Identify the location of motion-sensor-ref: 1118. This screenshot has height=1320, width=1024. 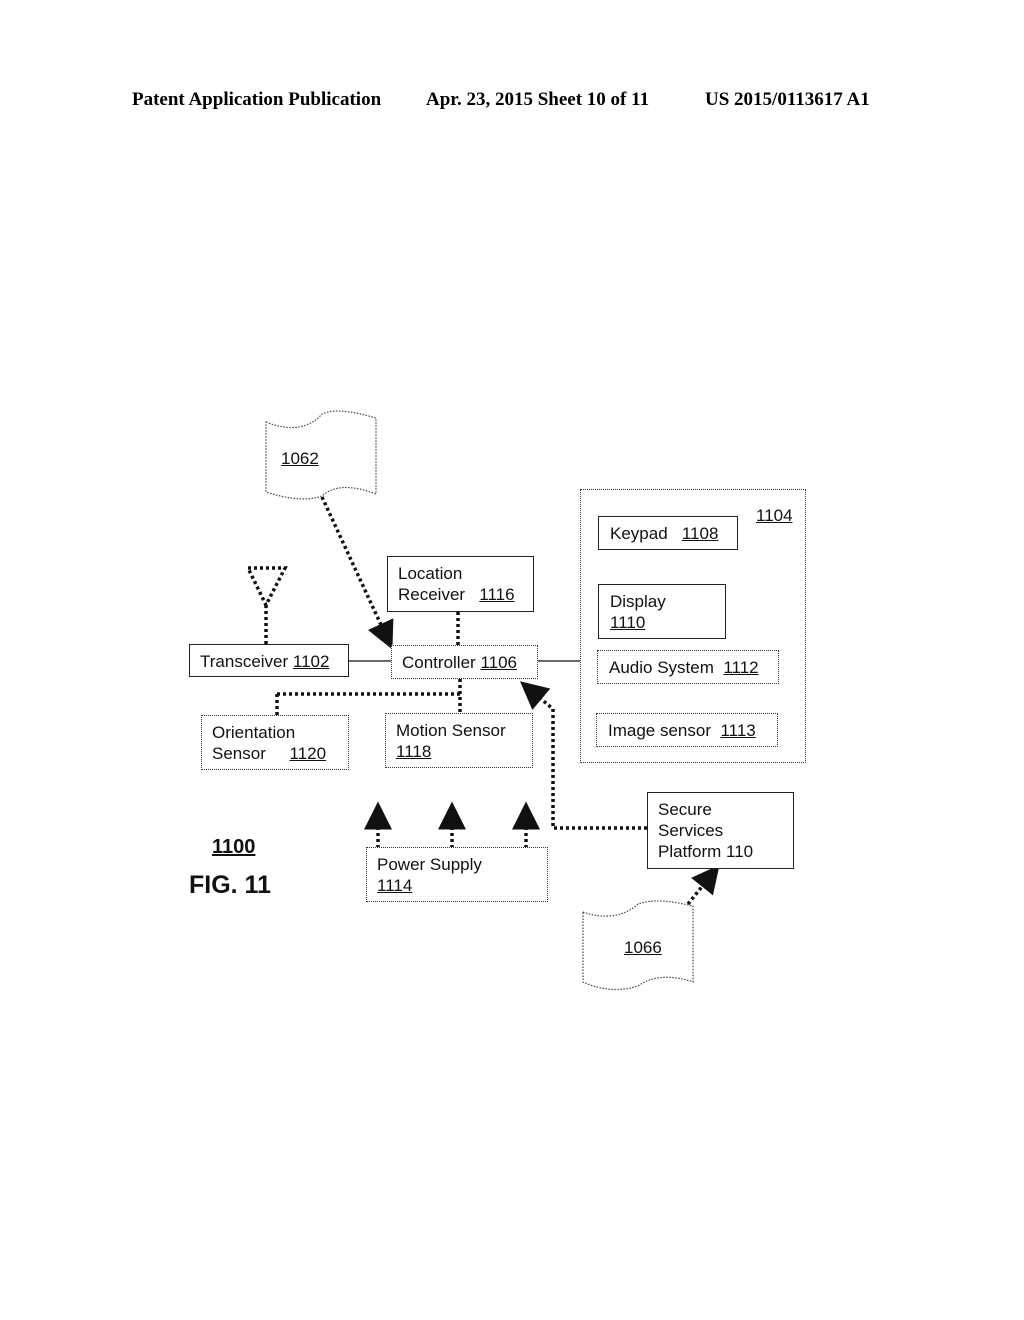
(414, 751).